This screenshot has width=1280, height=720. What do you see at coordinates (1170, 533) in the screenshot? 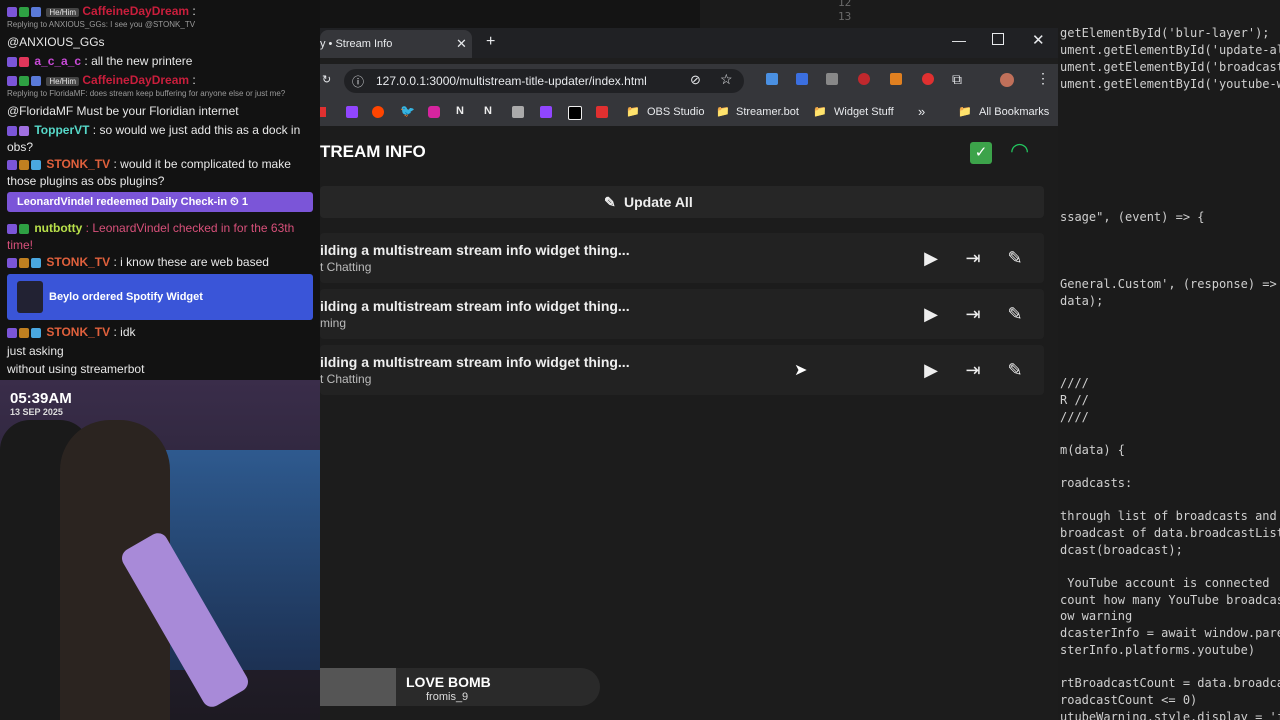
I see `code-line: broadcast of data.broadcastList)` at bounding box center [1170, 533].